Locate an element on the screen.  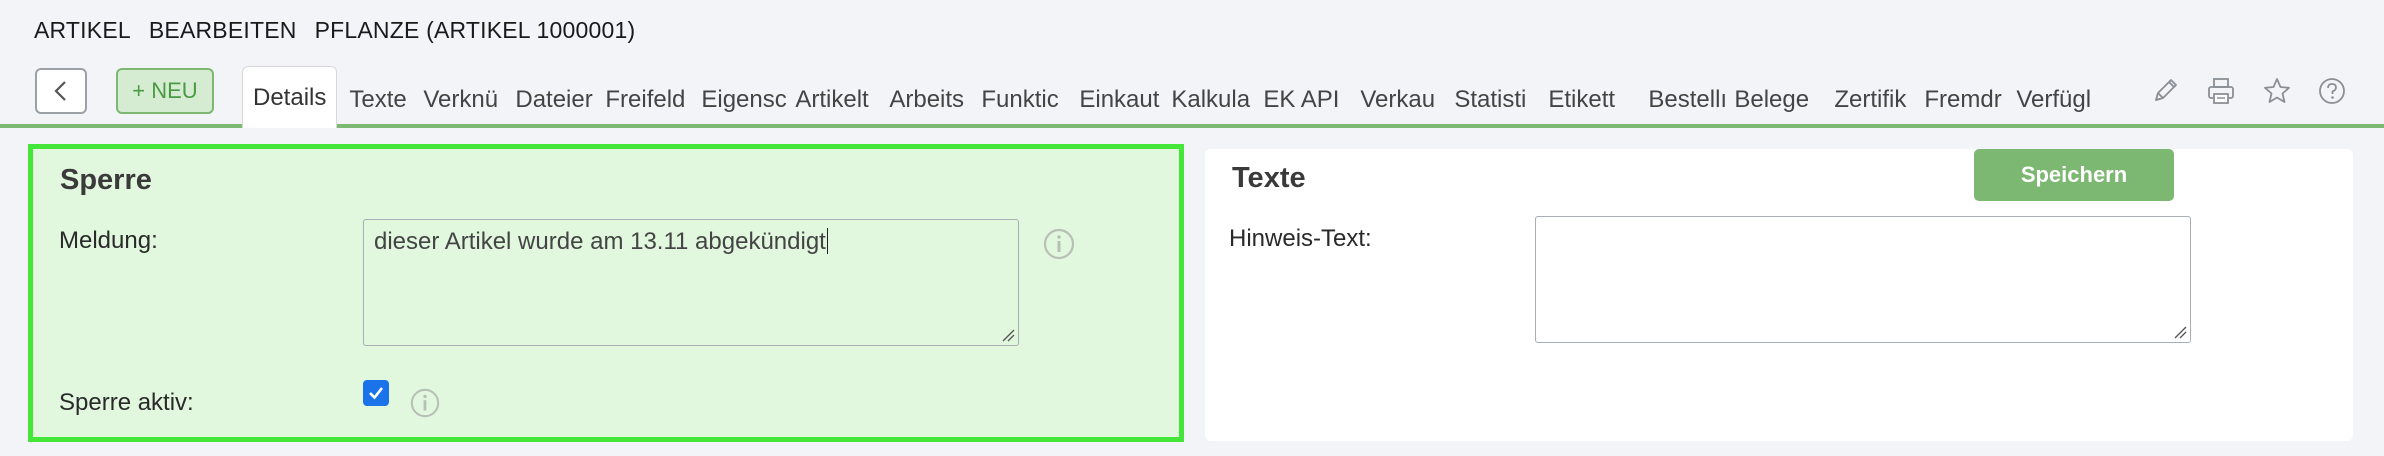
tab-arbeitsgaenge: Arbeits is located at coordinates (930, 100).